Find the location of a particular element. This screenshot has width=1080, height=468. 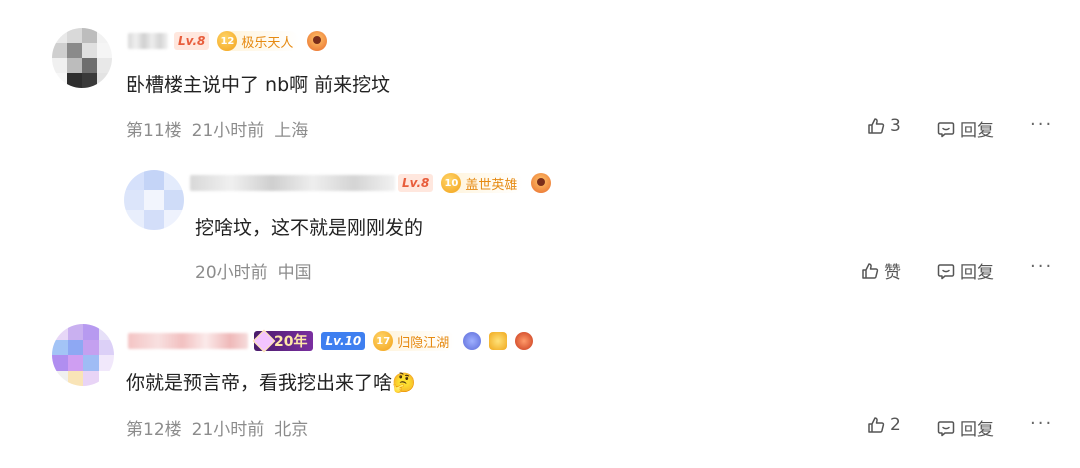

comment-text: 挖啥坟，这不就是刚刚发的 is located at coordinates (309, 228).